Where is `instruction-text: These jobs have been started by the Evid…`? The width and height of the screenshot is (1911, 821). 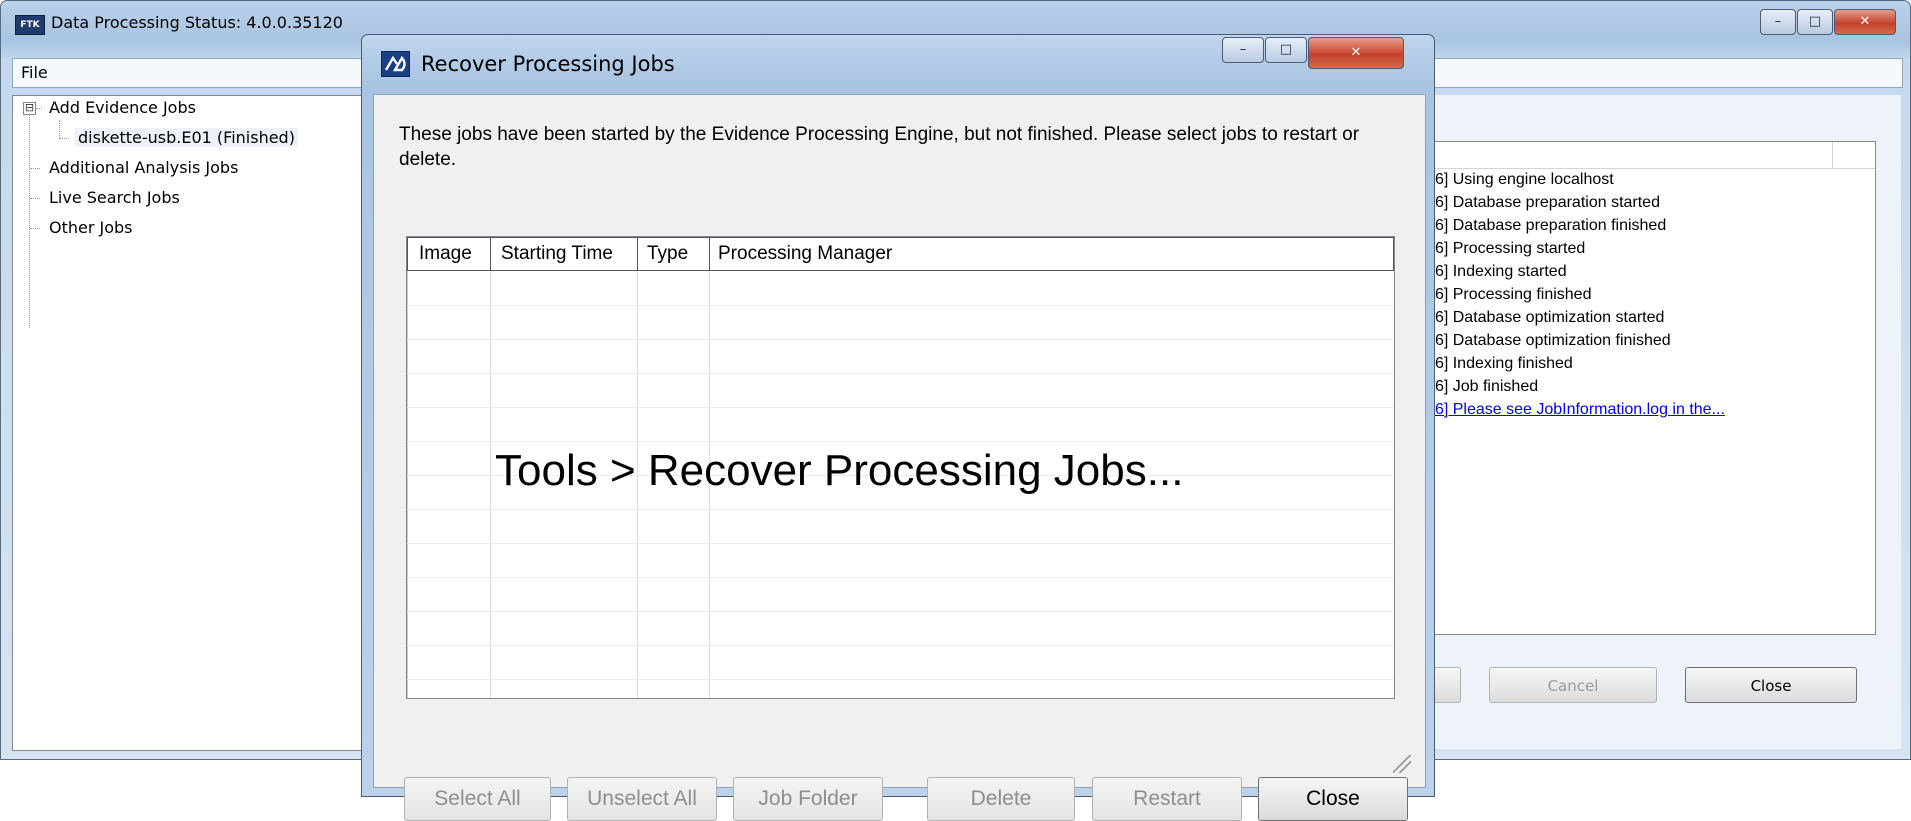
instruction-text: These jobs have been started by the Evid… is located at coordinates (879, 147).